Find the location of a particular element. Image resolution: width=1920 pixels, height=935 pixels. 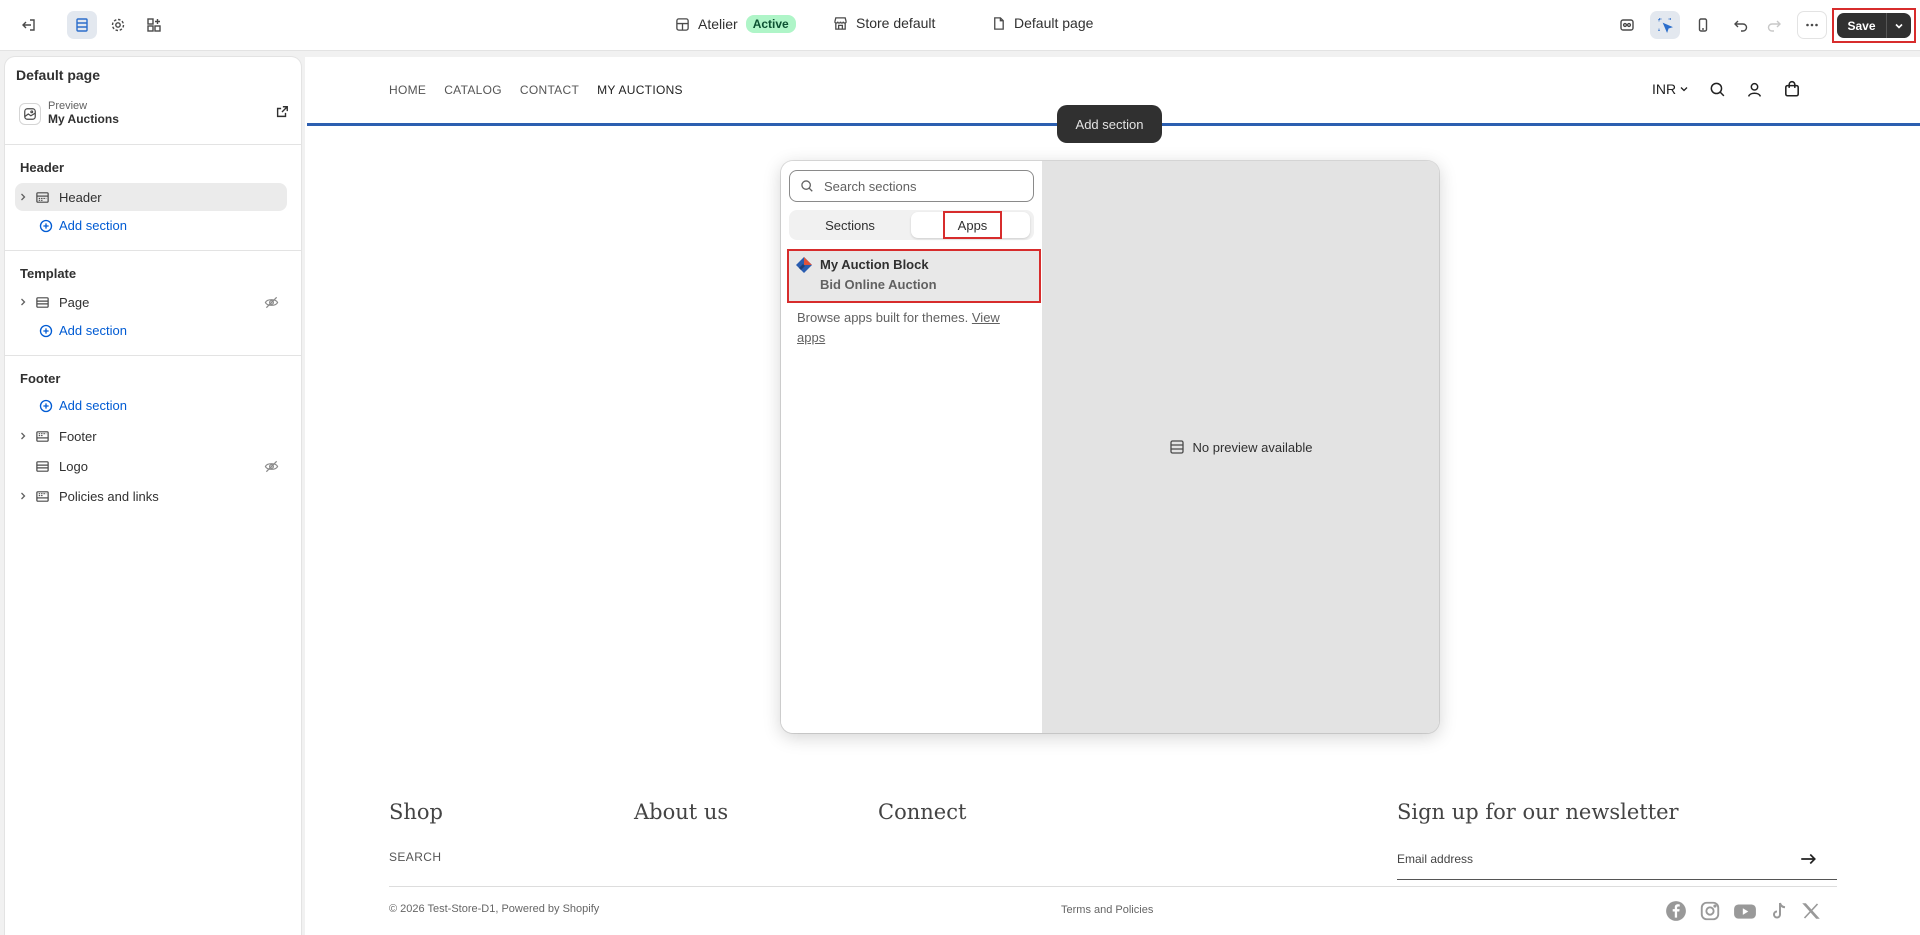

tree-item-policies: Policies and links is located at coordinates (151, 496).